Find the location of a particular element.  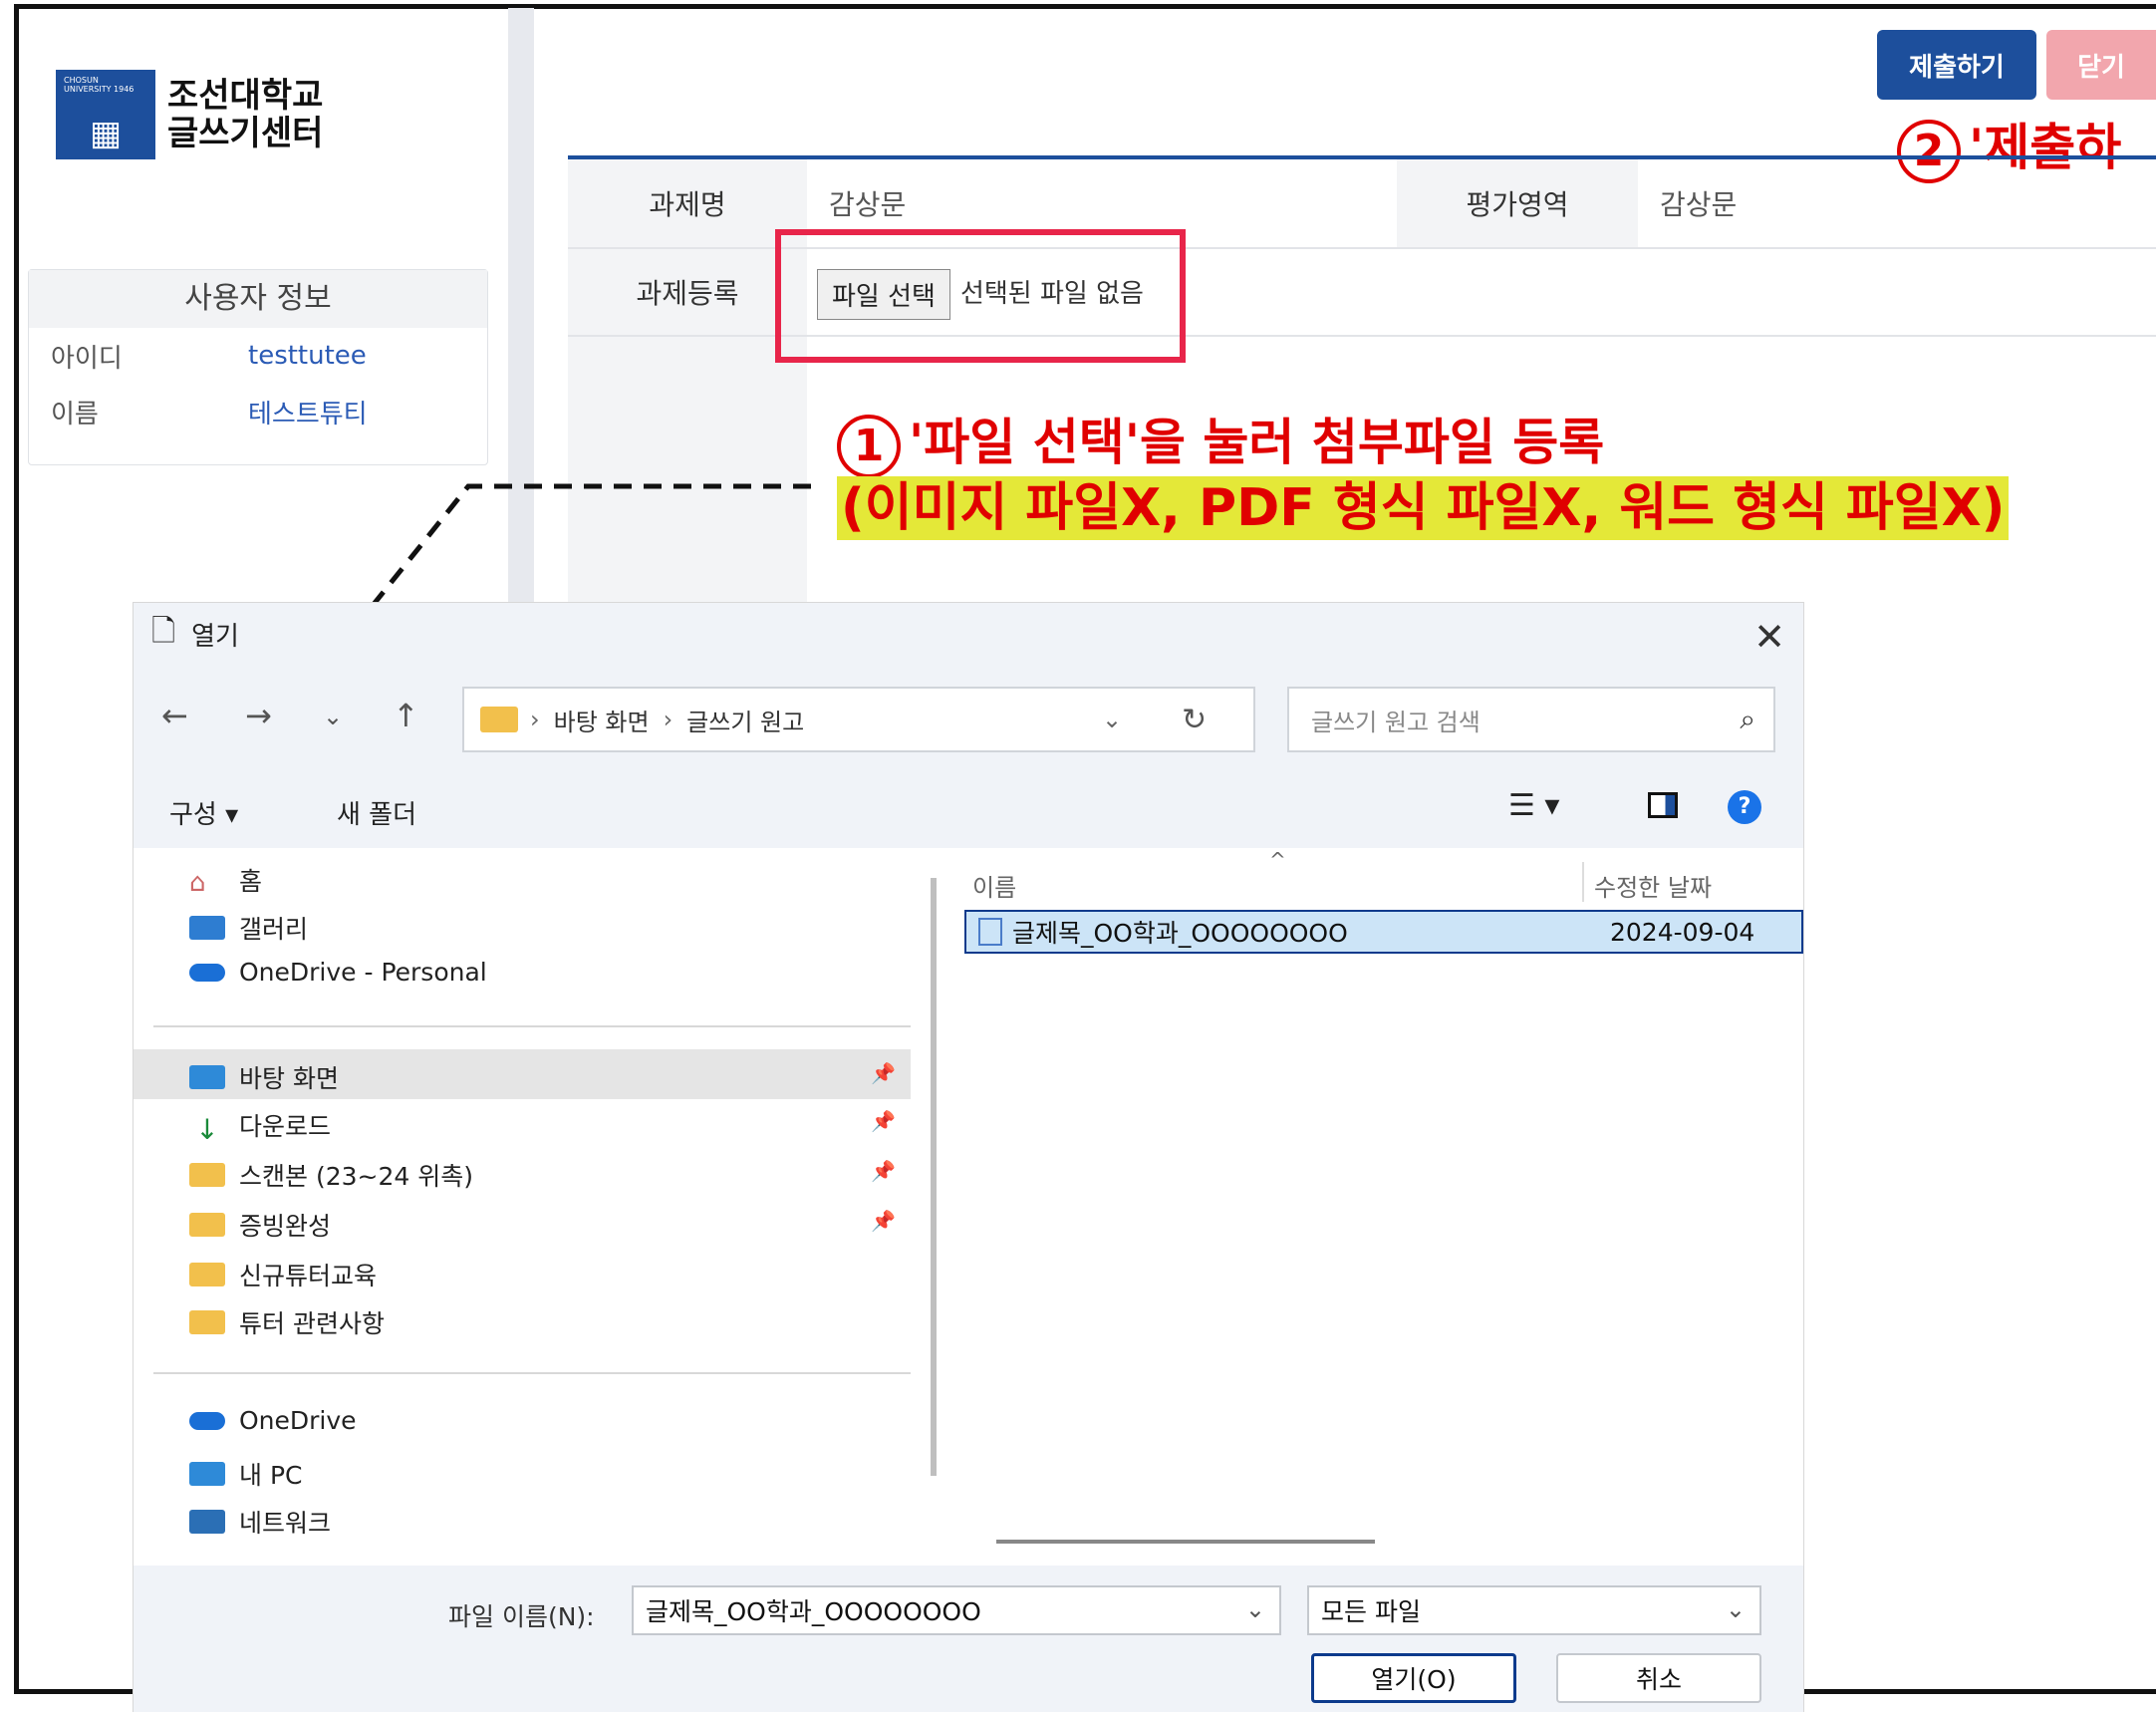

view-menu-icon: ☰ ▾ is located at coordinates (1534, 805).